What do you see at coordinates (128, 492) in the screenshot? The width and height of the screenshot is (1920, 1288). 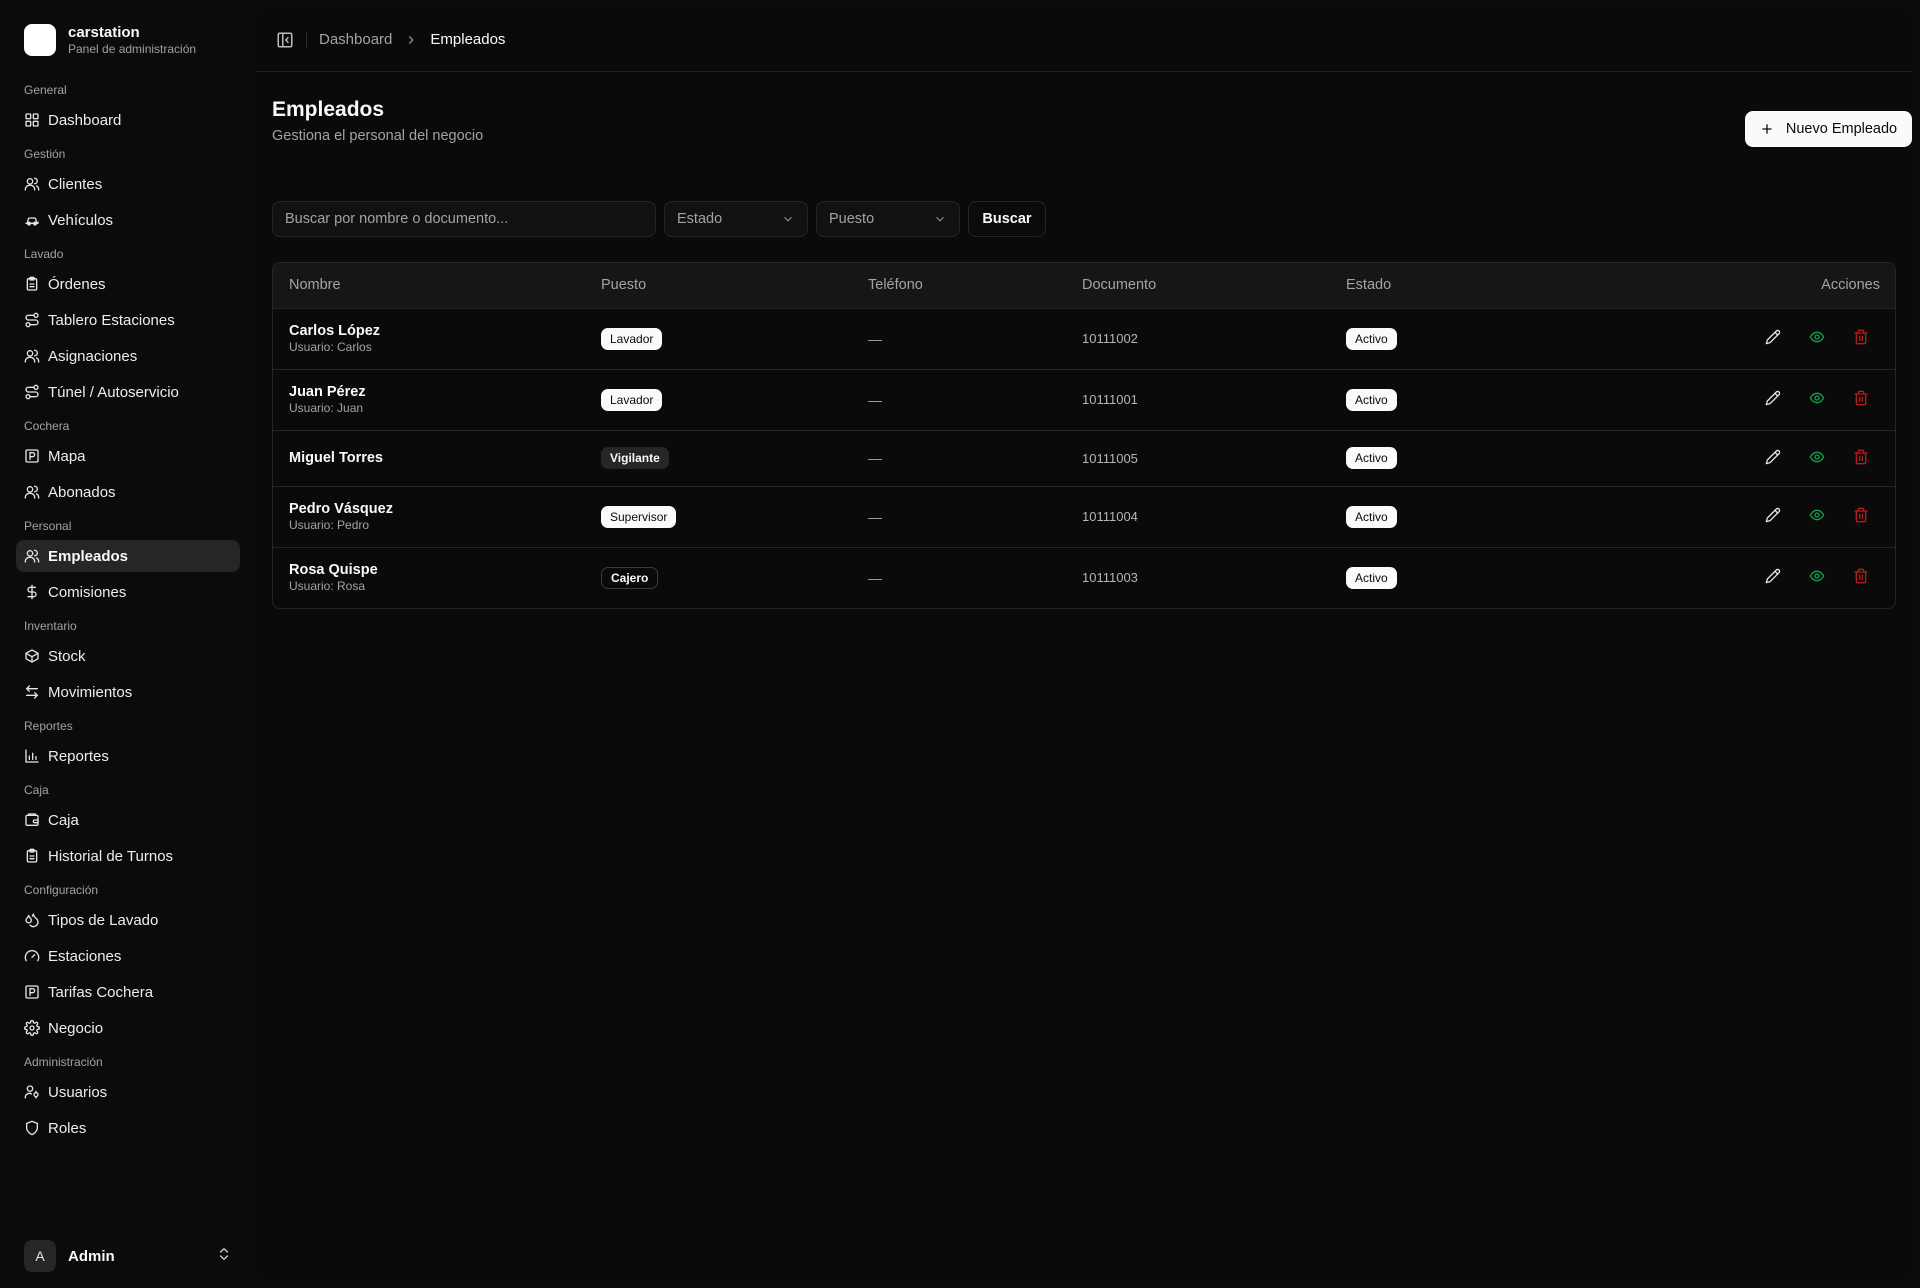 I see `sidebar-item-abonados: Abonados` at bounding box center [128, 492].